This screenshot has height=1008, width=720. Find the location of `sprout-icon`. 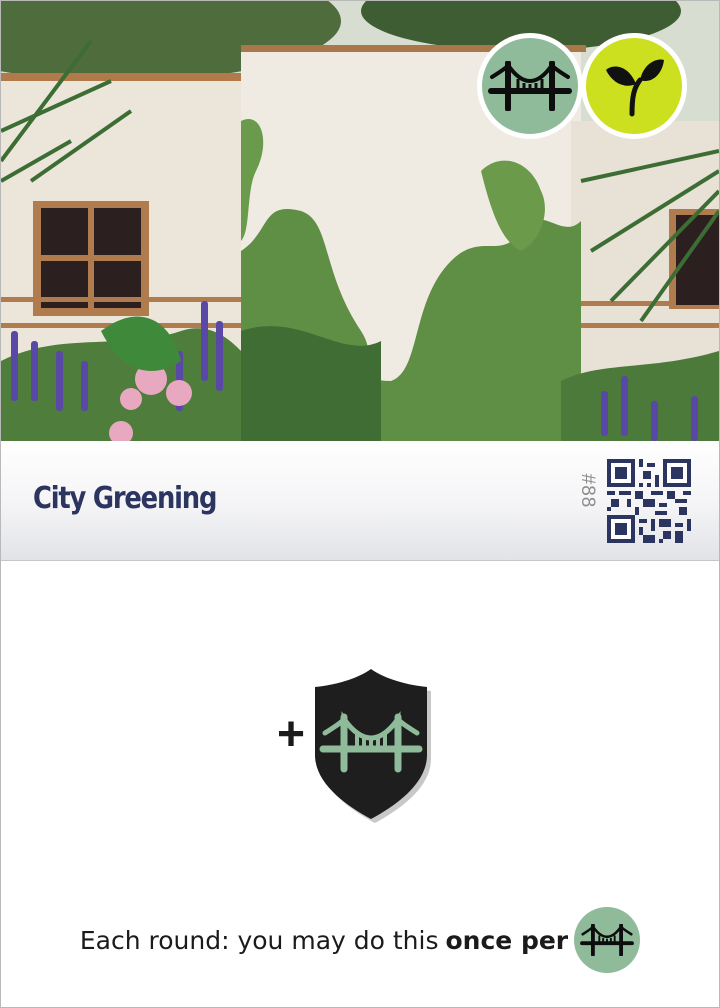

sprout-icon is located at coordinates (635, 88).